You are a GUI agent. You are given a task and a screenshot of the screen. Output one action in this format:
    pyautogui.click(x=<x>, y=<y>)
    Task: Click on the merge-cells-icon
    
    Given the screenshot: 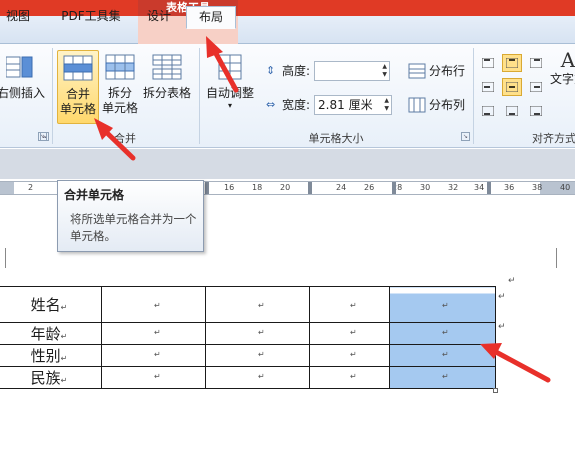 What is the action you would take?
    pyautogui.click(x=78, y=68)
    